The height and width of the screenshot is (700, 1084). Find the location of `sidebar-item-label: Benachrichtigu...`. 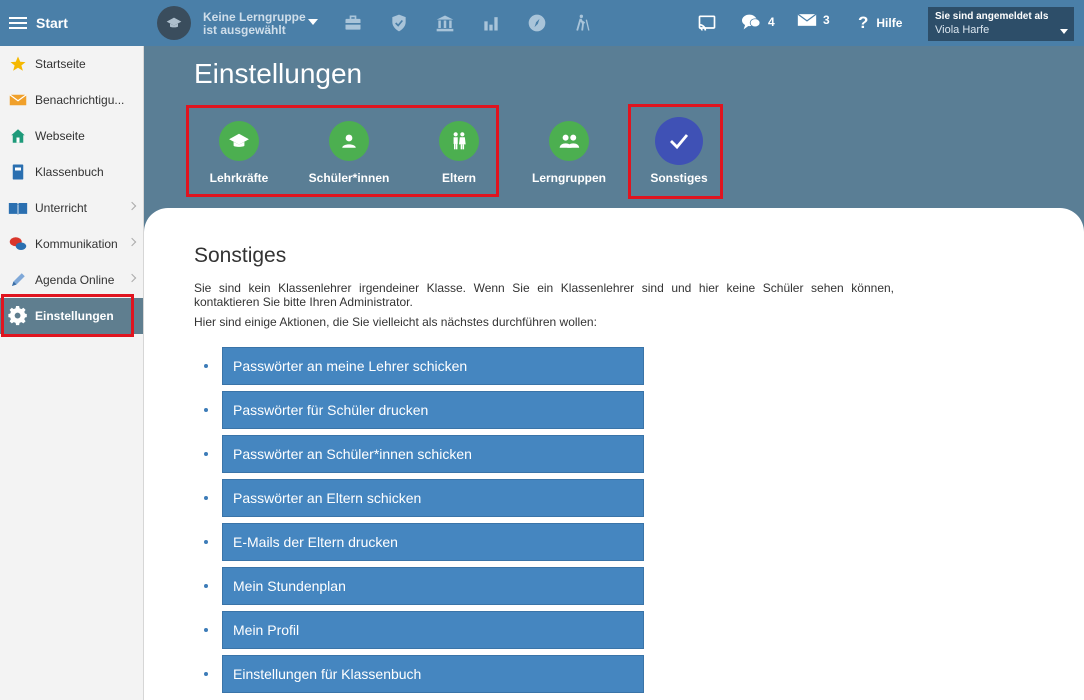

sidebar-item-label: Benachrichtigu... is located at coordinates (80, 100).